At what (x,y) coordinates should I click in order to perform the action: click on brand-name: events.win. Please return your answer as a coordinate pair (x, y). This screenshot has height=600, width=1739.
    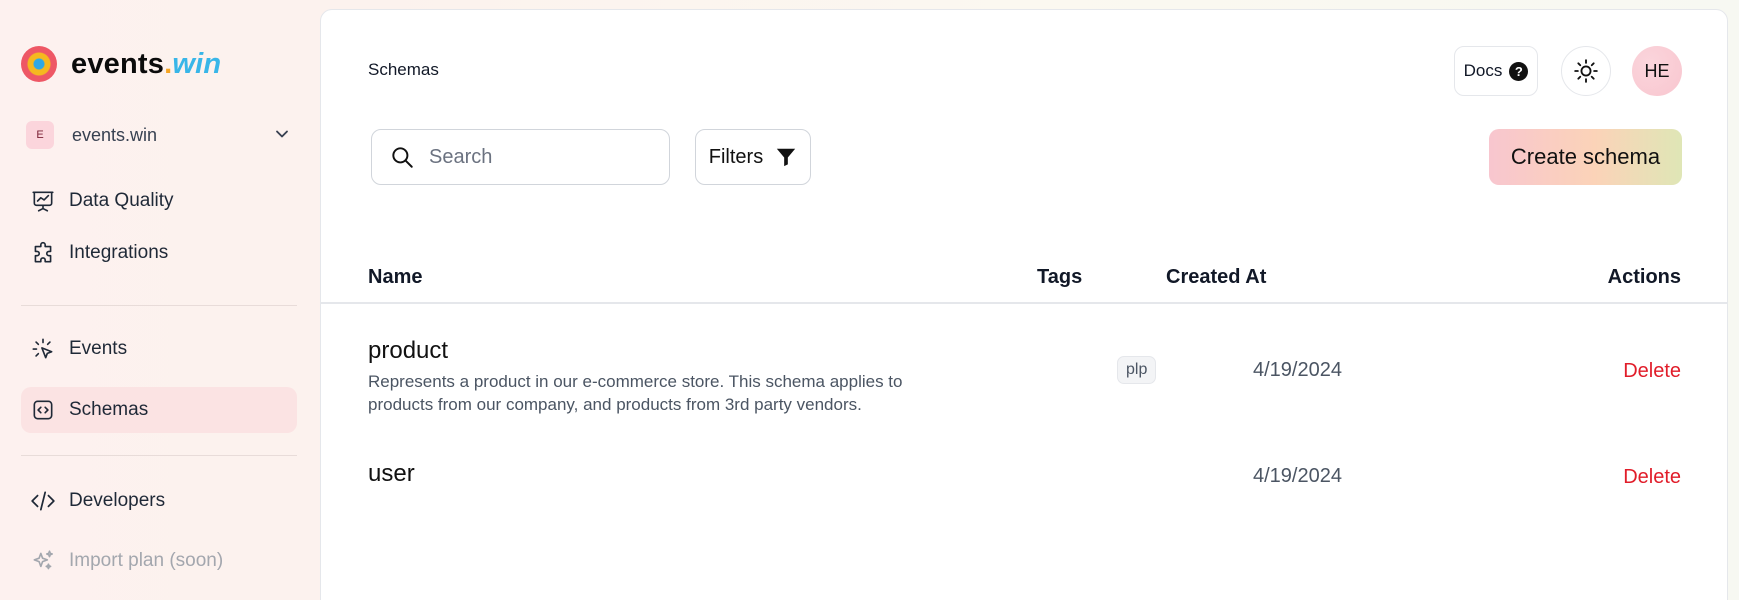
    Looking at the image, I should click on (146, 63).